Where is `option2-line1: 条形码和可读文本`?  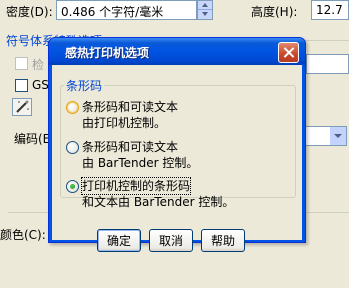
option2-line1: 条形码和可读文本 is located at coordinates (130, 147).